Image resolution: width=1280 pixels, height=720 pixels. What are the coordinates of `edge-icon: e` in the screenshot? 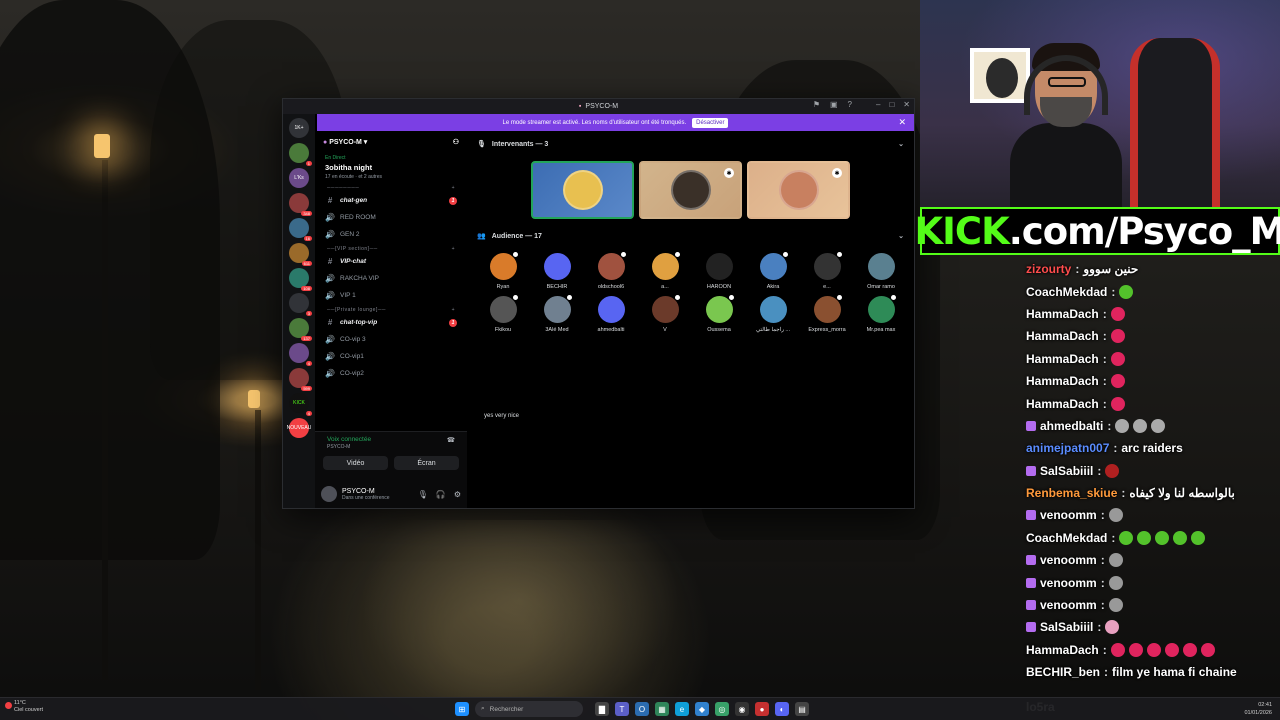 It's located at (682, 709).